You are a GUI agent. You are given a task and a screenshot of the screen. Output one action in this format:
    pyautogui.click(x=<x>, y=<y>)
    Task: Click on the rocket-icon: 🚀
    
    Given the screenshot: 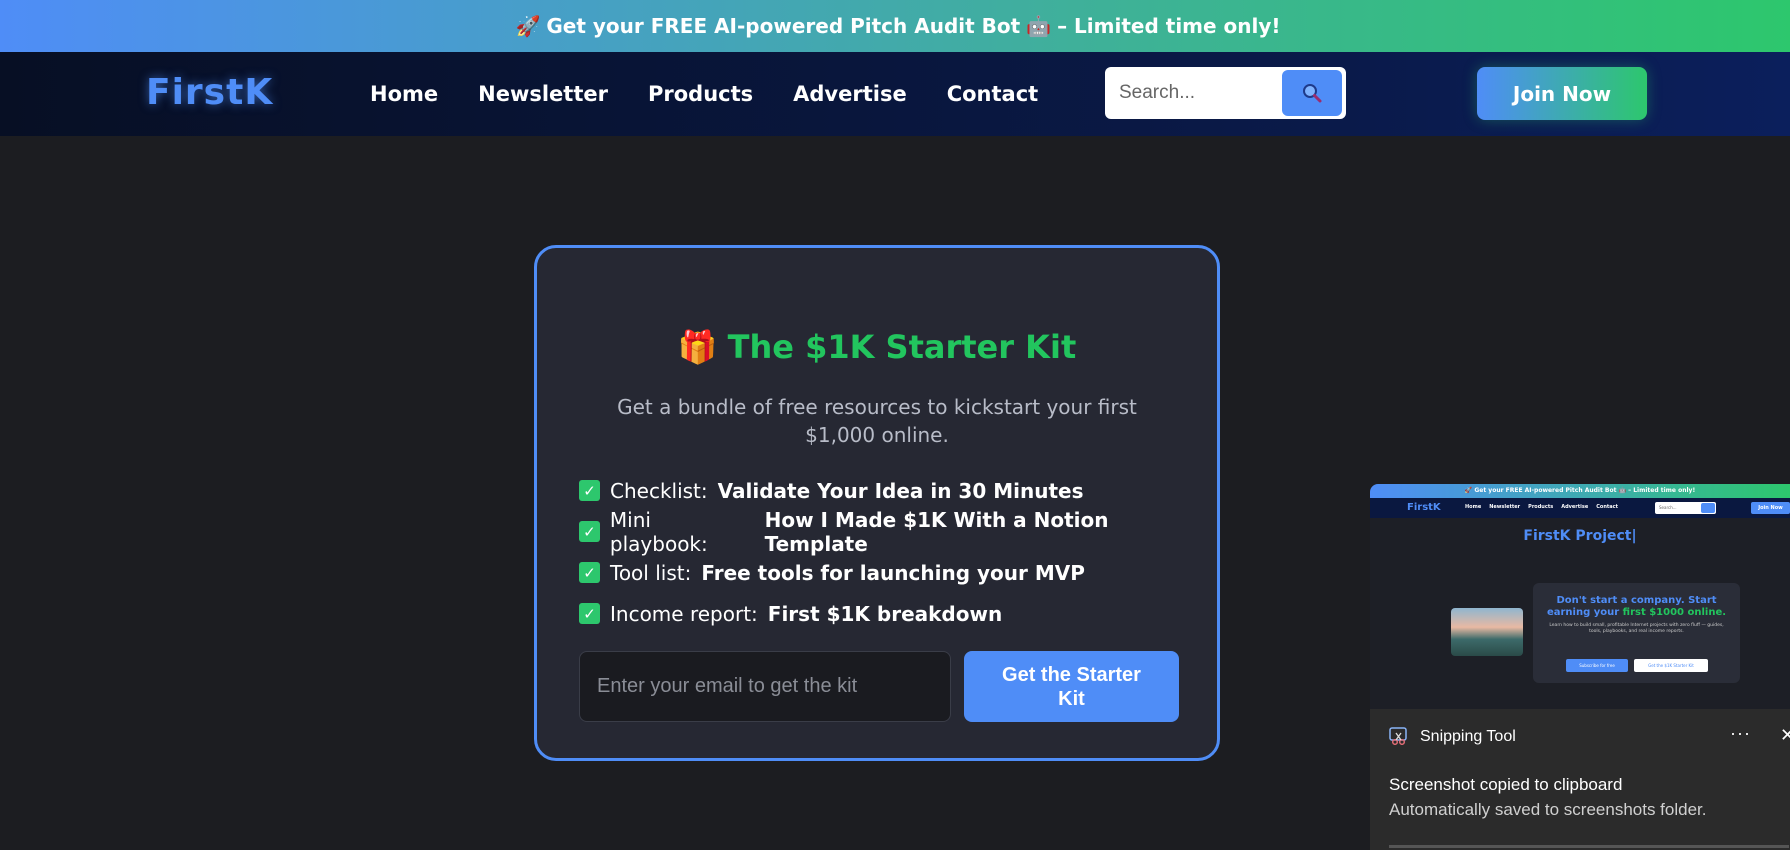 What is the action you would take?
    pyautogui.click(x=528, y=26)
    